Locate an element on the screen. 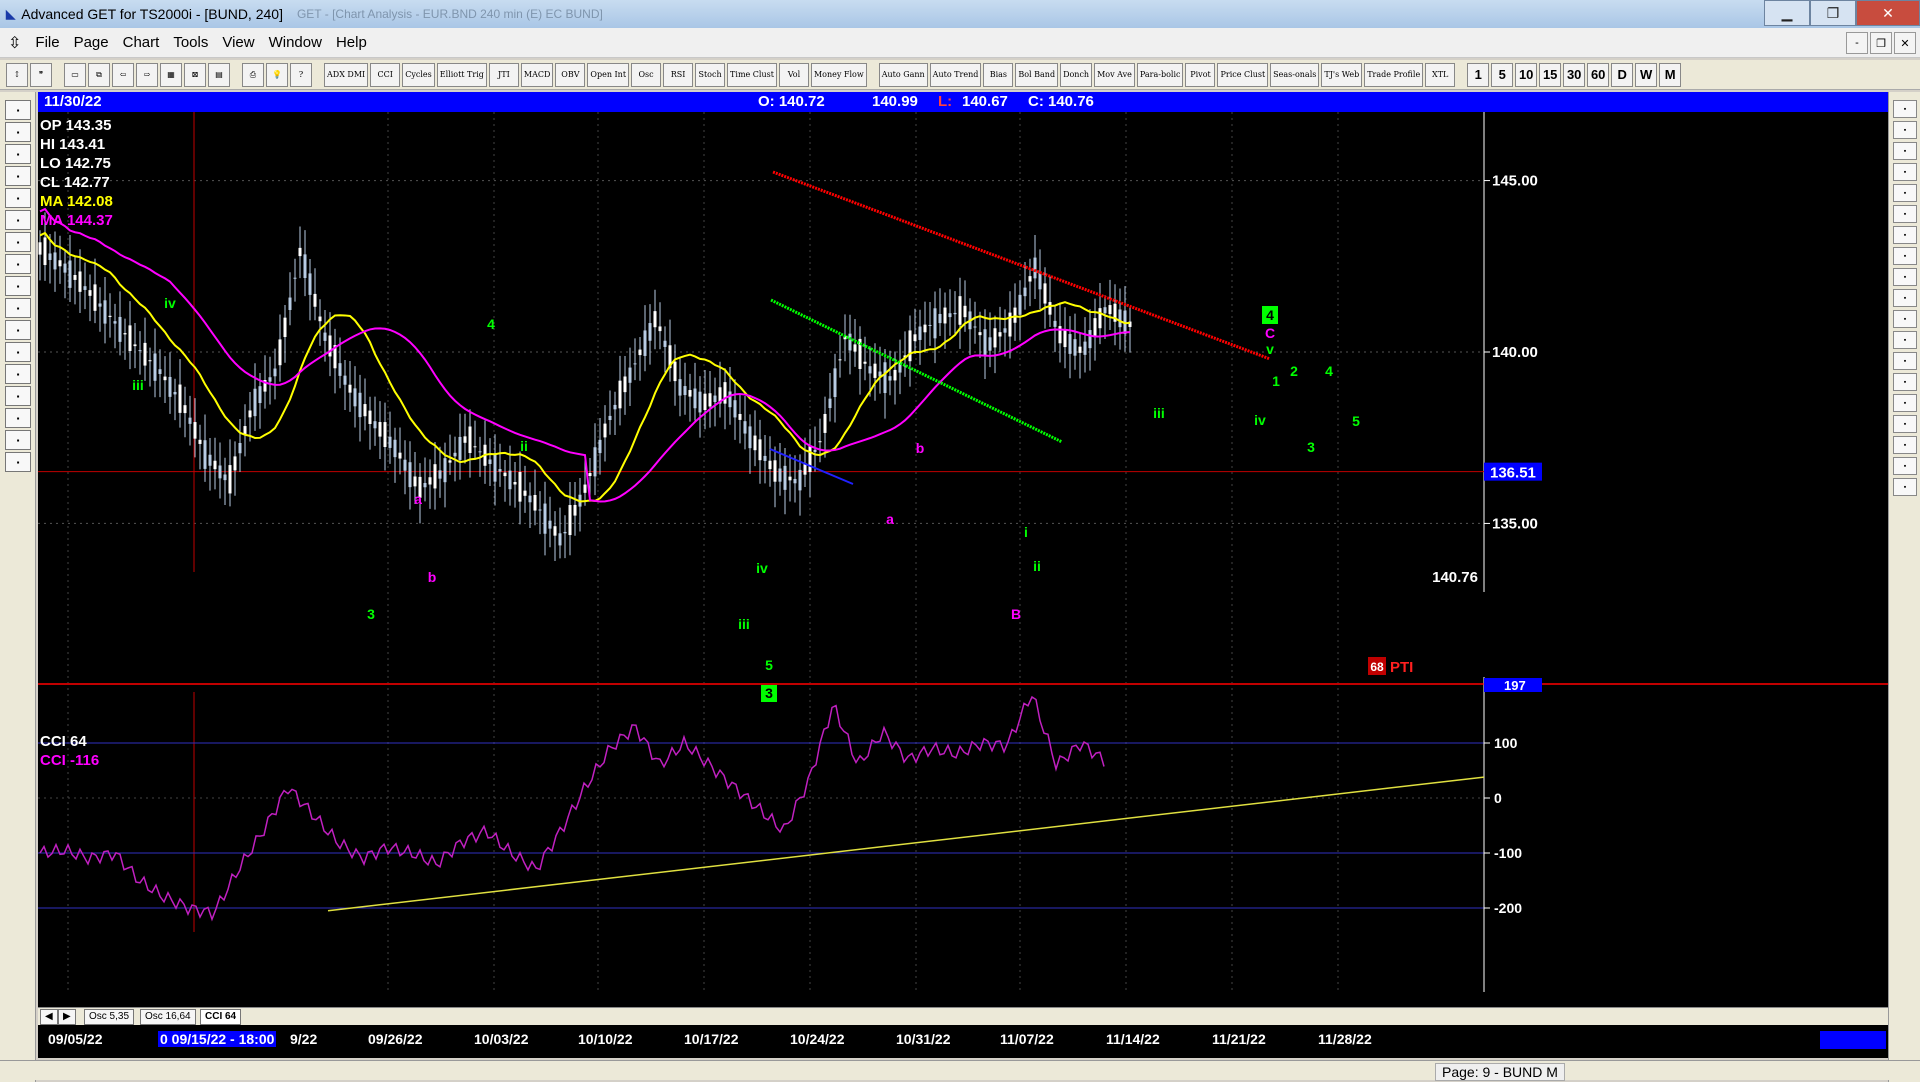 The height and width of the screenshot is (1082, 1920). study-obv-button: OBV is located at coordinates (570, 74).